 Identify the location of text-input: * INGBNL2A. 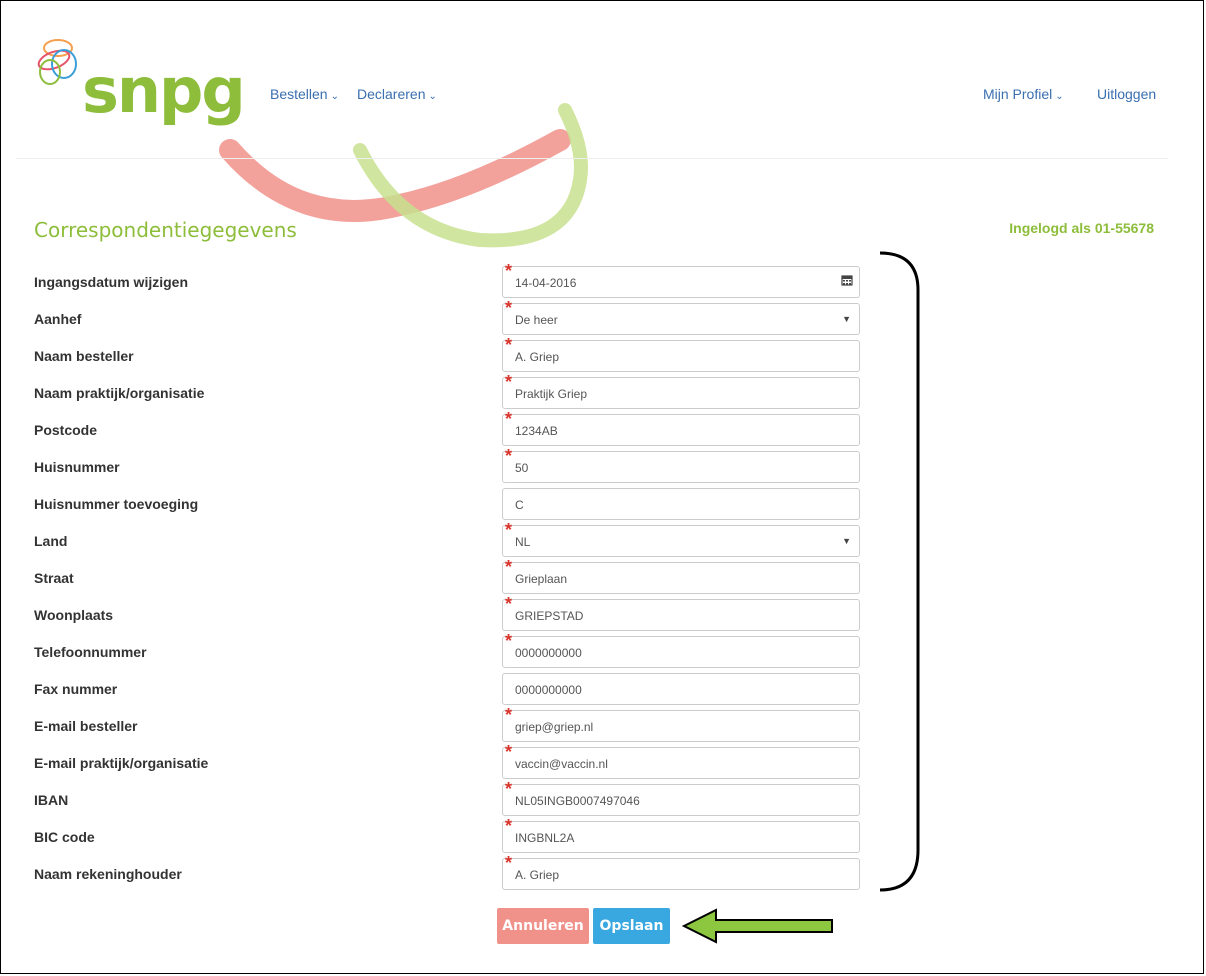
(681, 834).